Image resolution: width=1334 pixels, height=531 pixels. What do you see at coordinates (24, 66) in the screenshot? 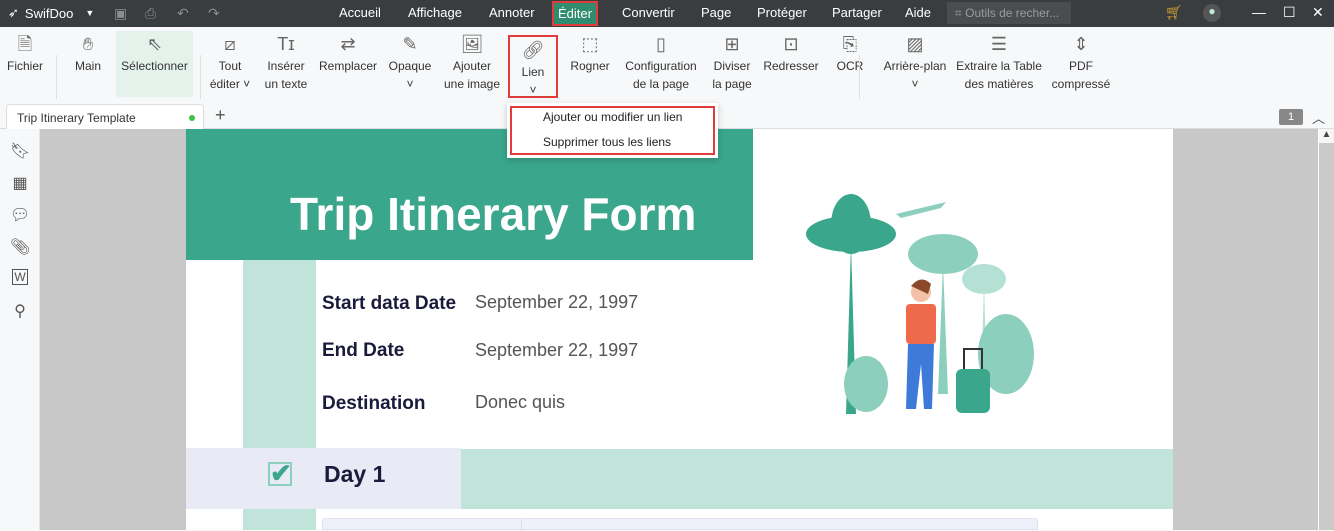
I see `ribbon-label: Fichier` at bounding box center [24, 66].